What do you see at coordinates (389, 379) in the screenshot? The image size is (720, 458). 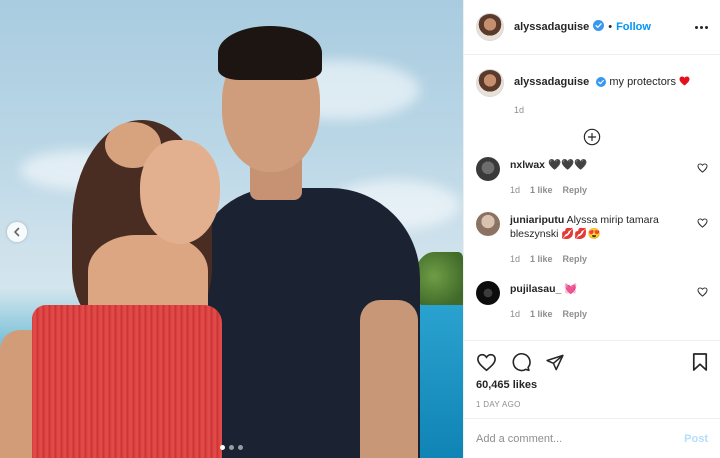 I see `man-arm` at bounding box center [389, 379].